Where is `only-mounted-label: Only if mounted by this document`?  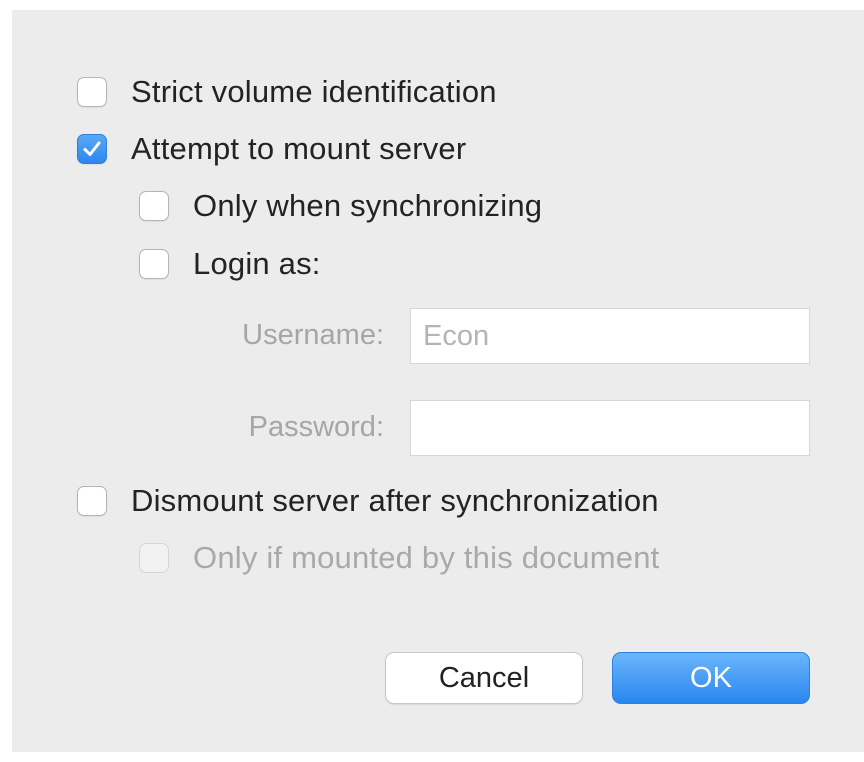 only-mounted-label: Only if mounted by this document is located at coordinates (426, 557).